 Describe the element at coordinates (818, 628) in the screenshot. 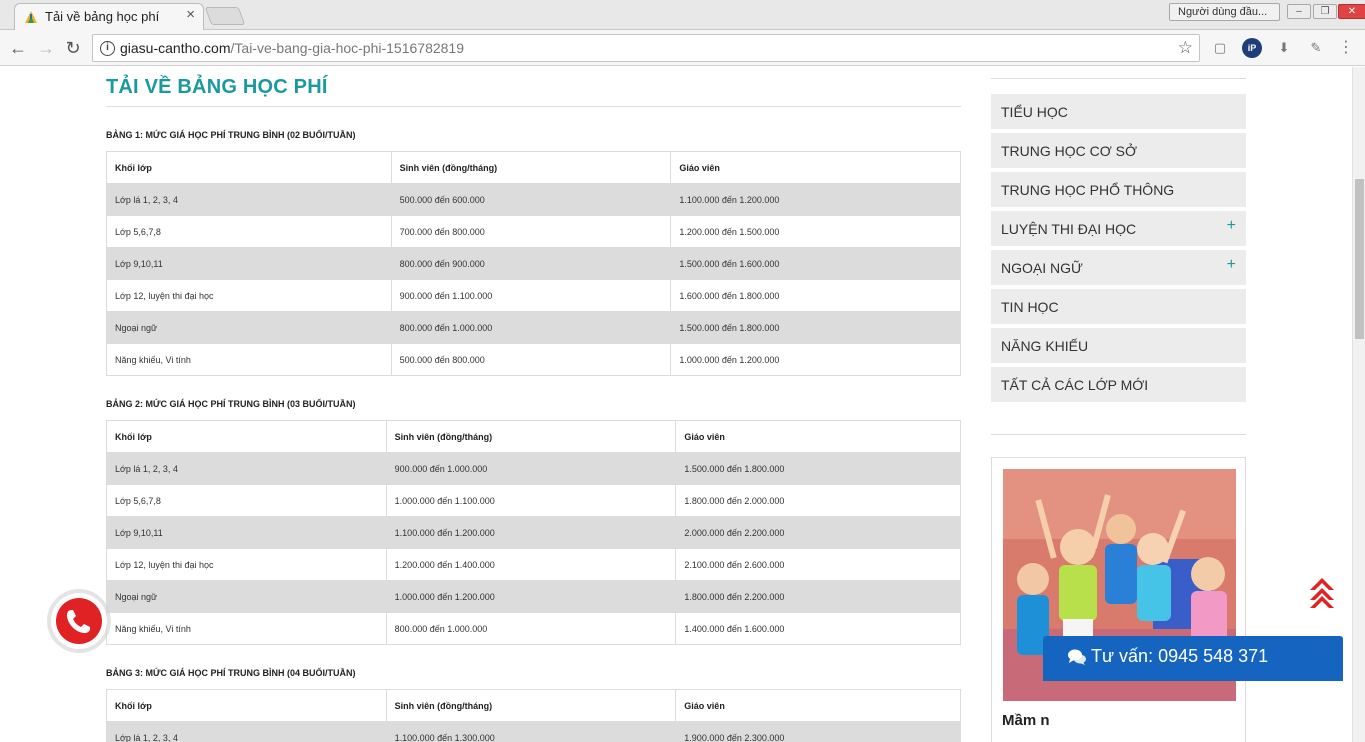

I see `cell-teacher: 1.400.000 đến 1.600.000` at that location.